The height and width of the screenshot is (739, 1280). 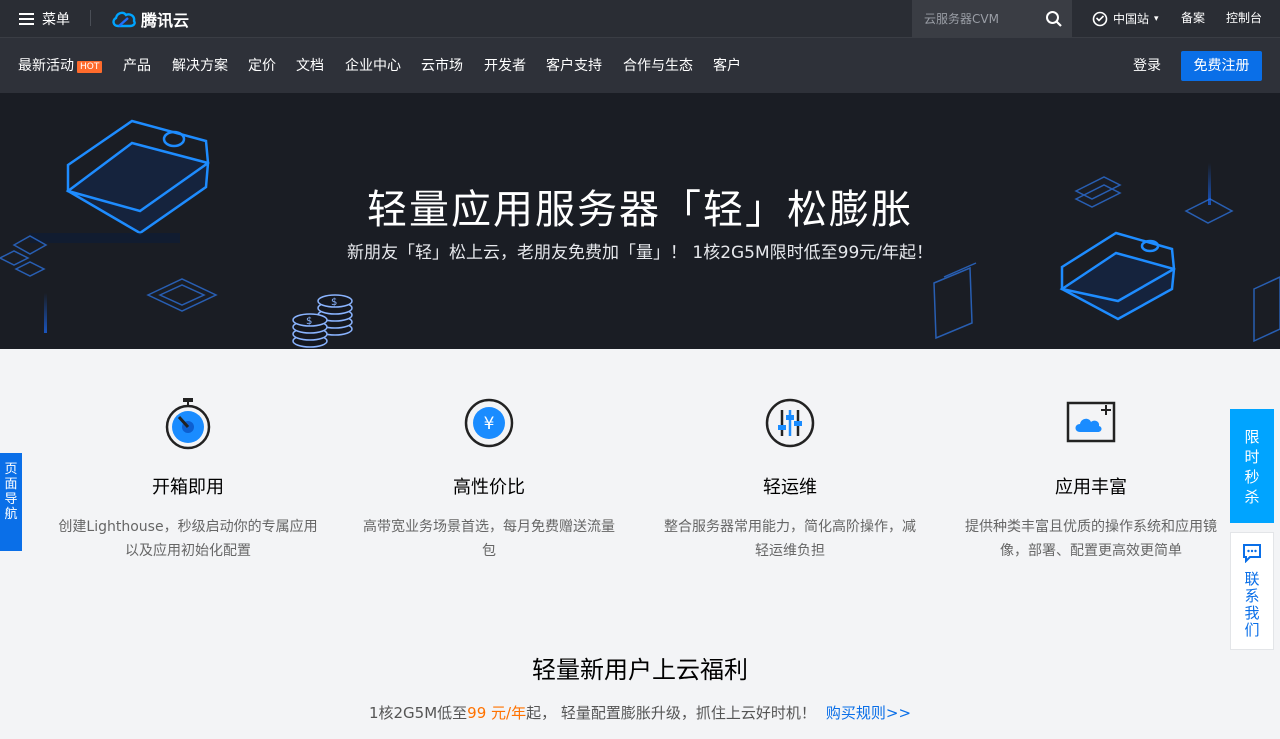 What do you see at coordinates (868, 713) in the screenshot?
I see `purchase-rules-link: 购买规则>>` at bounding box center [868, 713].